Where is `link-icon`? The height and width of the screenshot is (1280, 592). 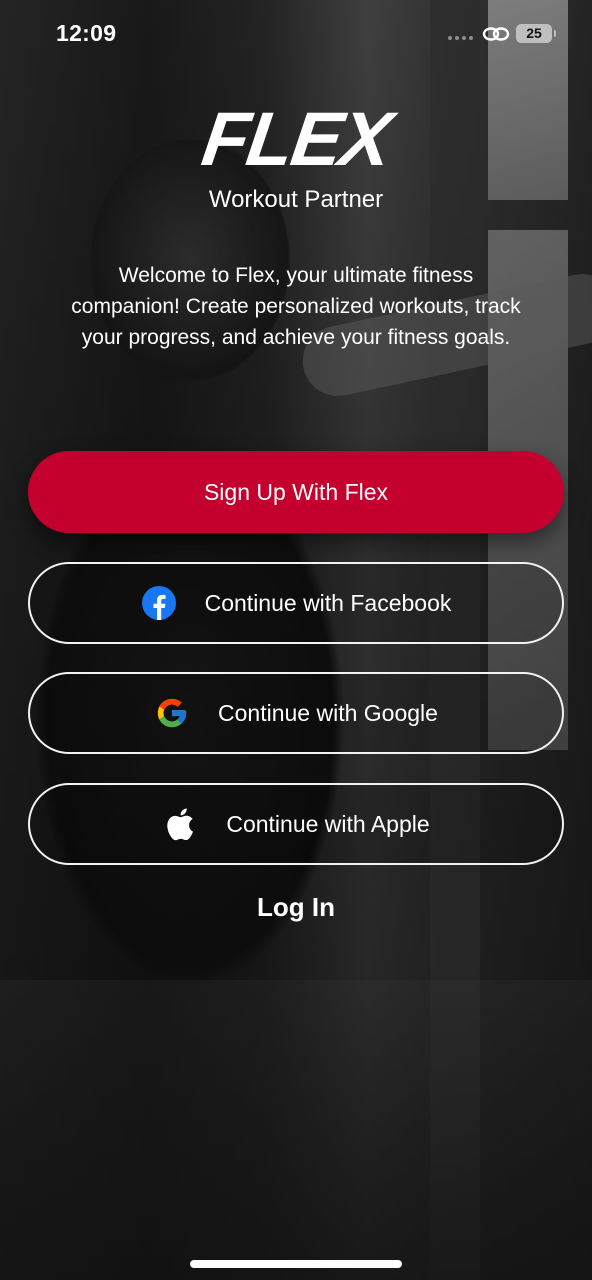
link-icon is located at coordinates (496, 36).